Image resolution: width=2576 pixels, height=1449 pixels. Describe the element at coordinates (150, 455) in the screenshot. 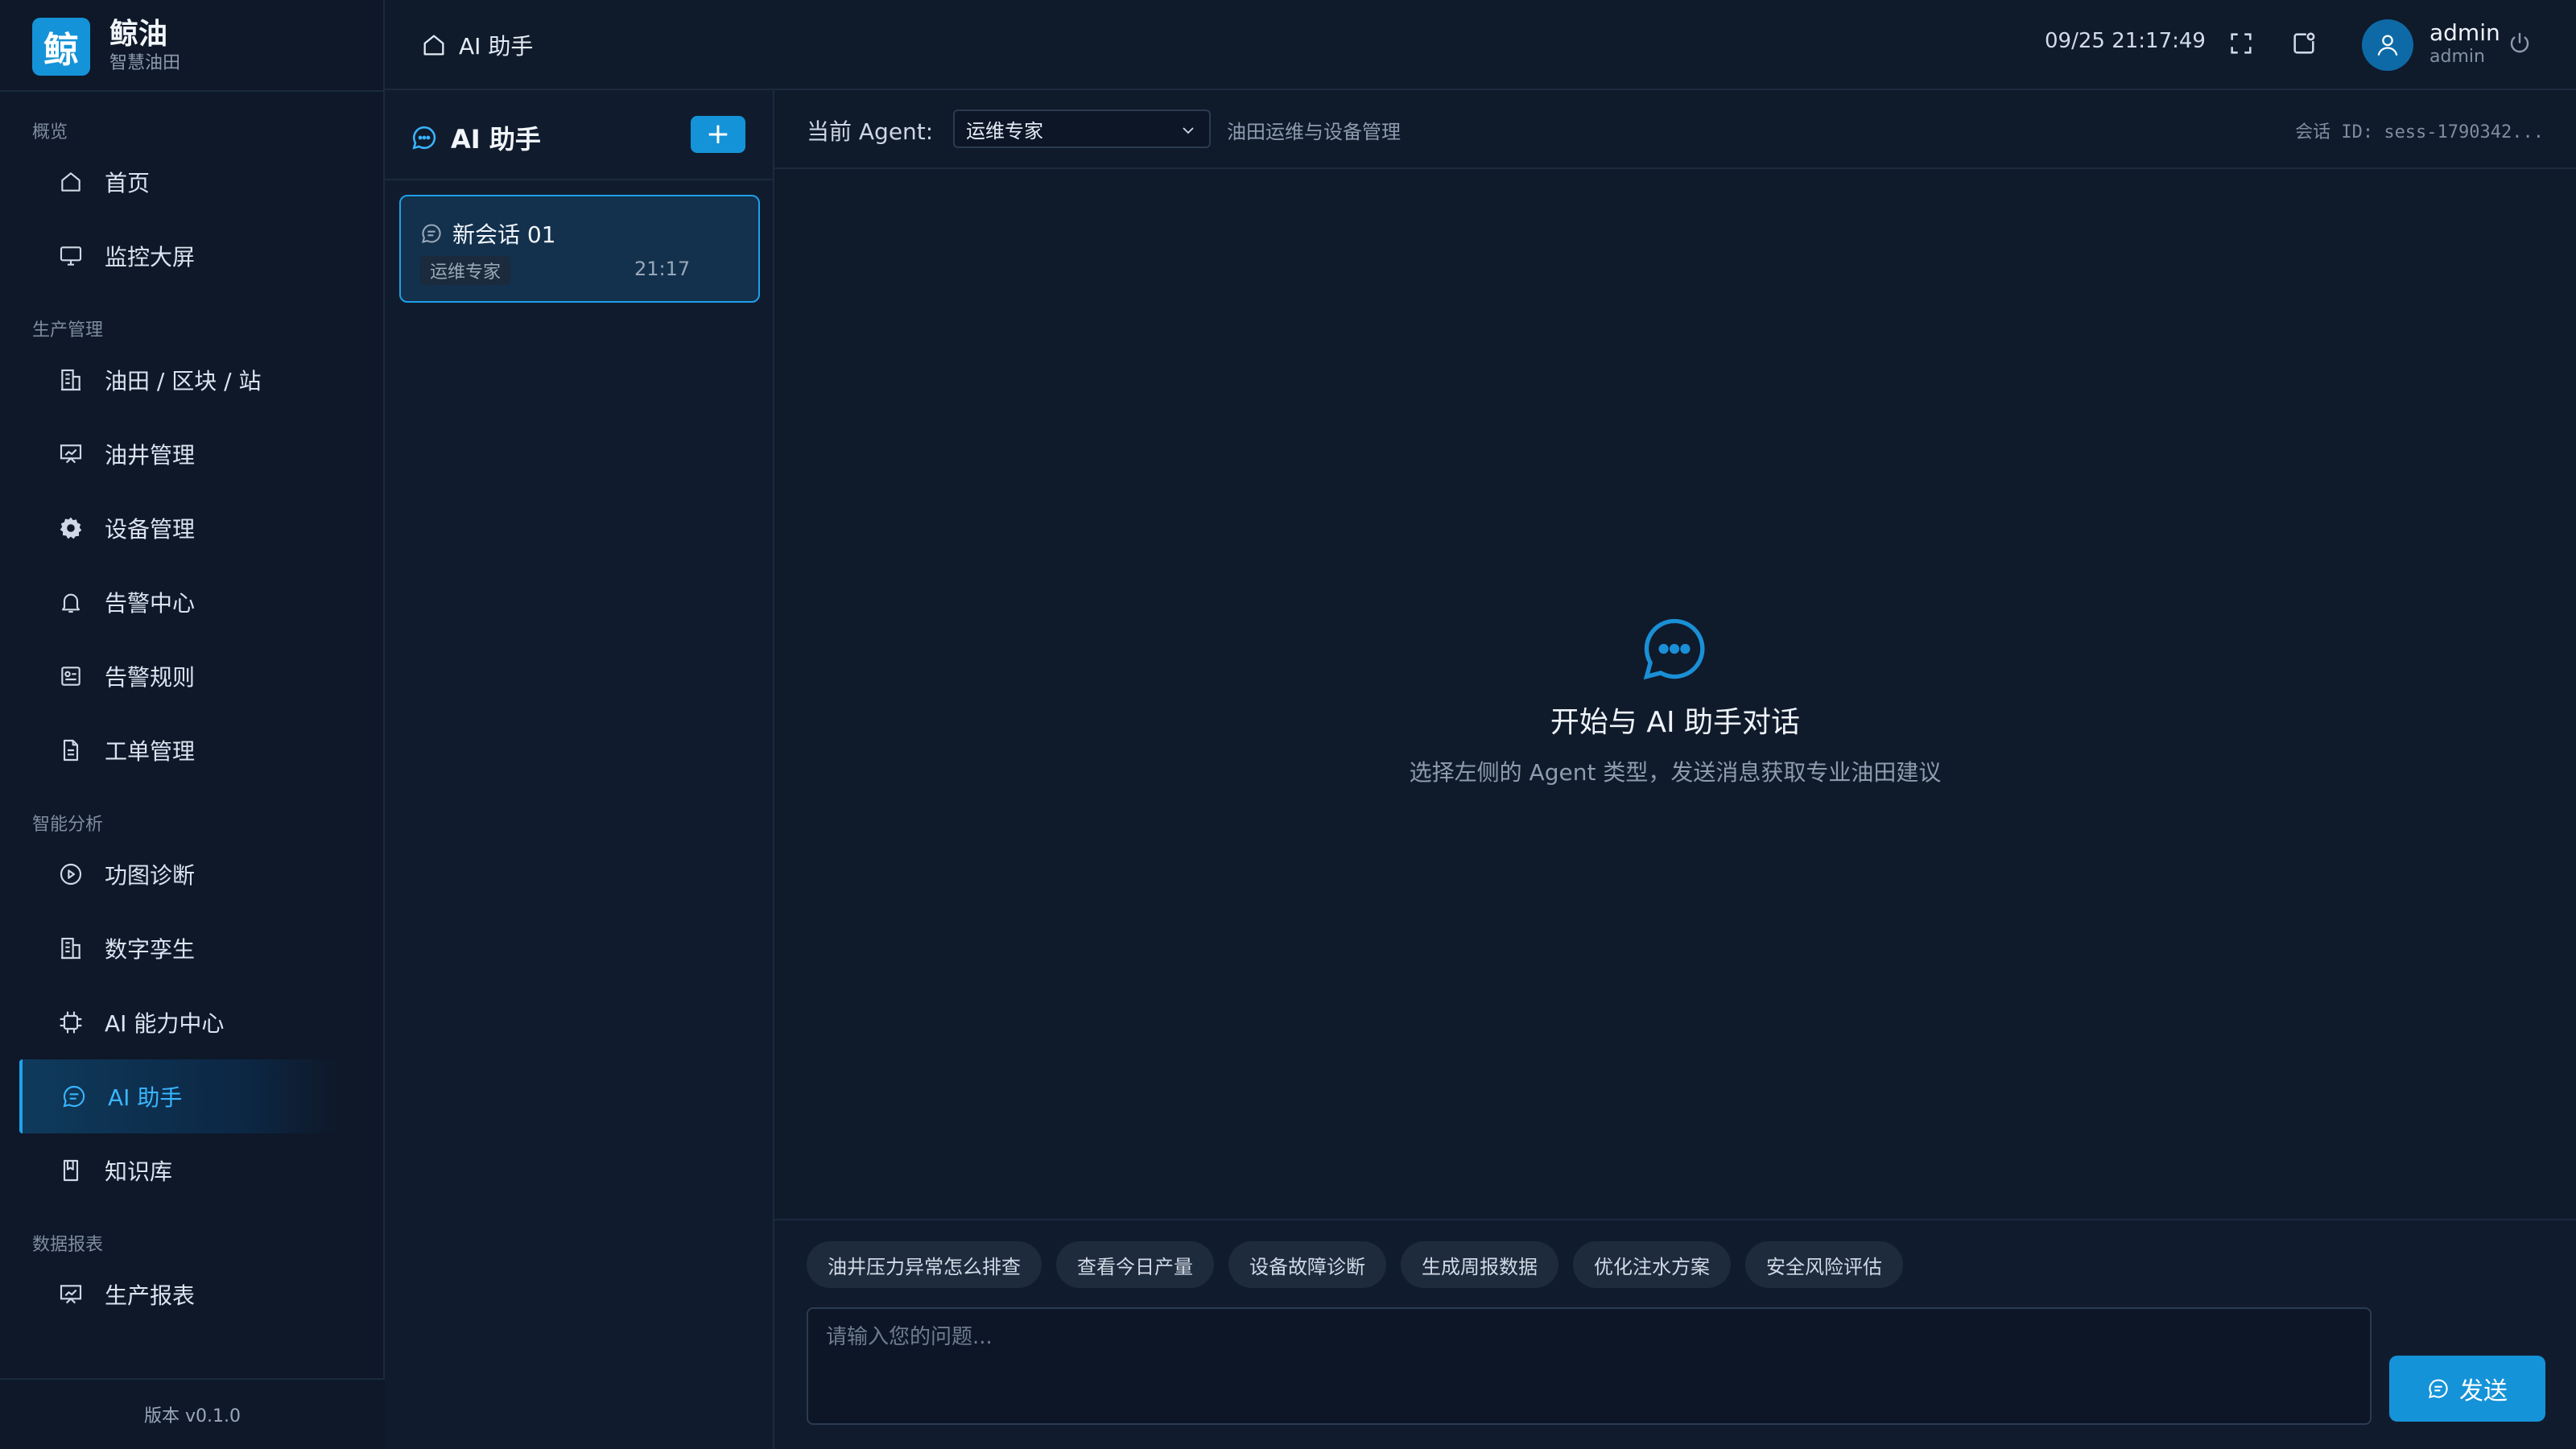

I see `sidebar-item-label: 油井管理` at that location.